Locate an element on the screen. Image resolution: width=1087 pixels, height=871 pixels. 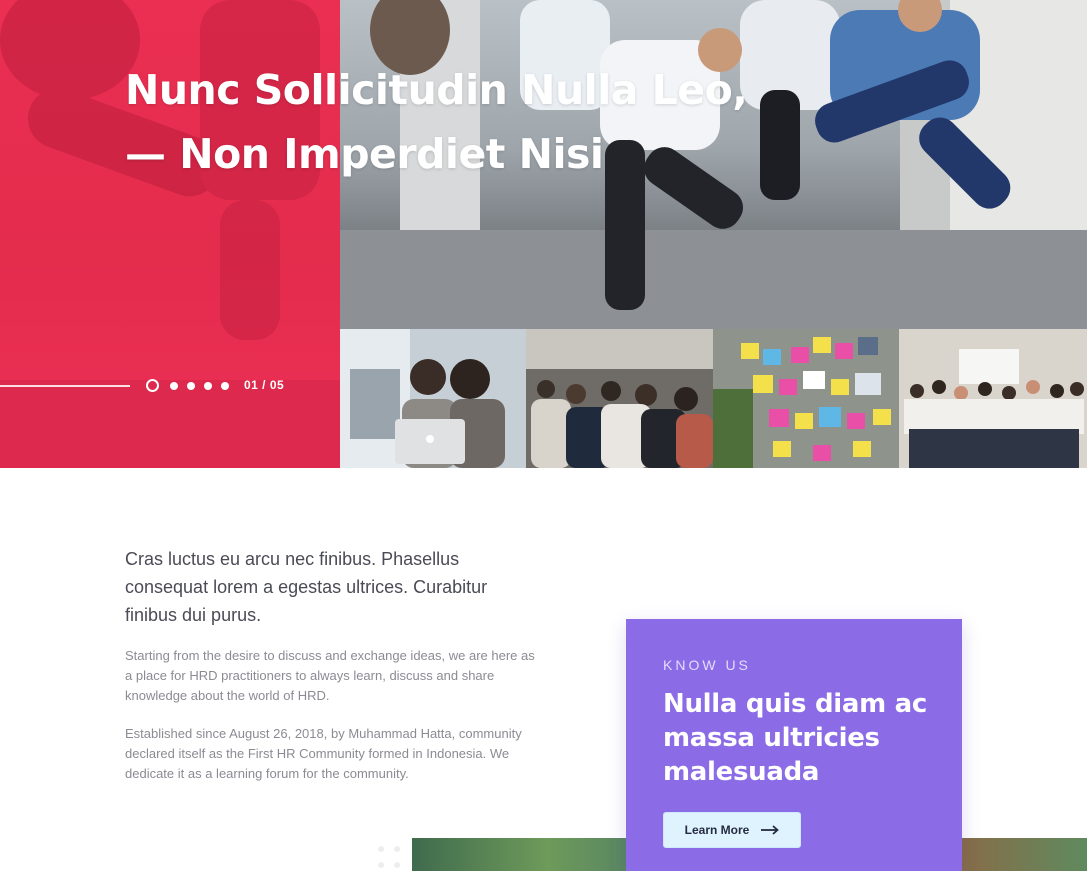
learn-more-button: Learn More is located at coordinates (732, 830).